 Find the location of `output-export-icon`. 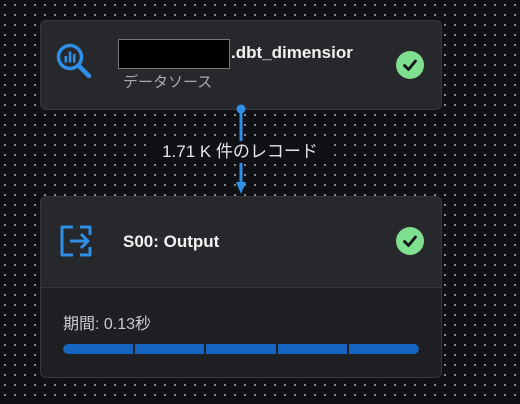

output-export-icon is located at coordinates (76, 241).